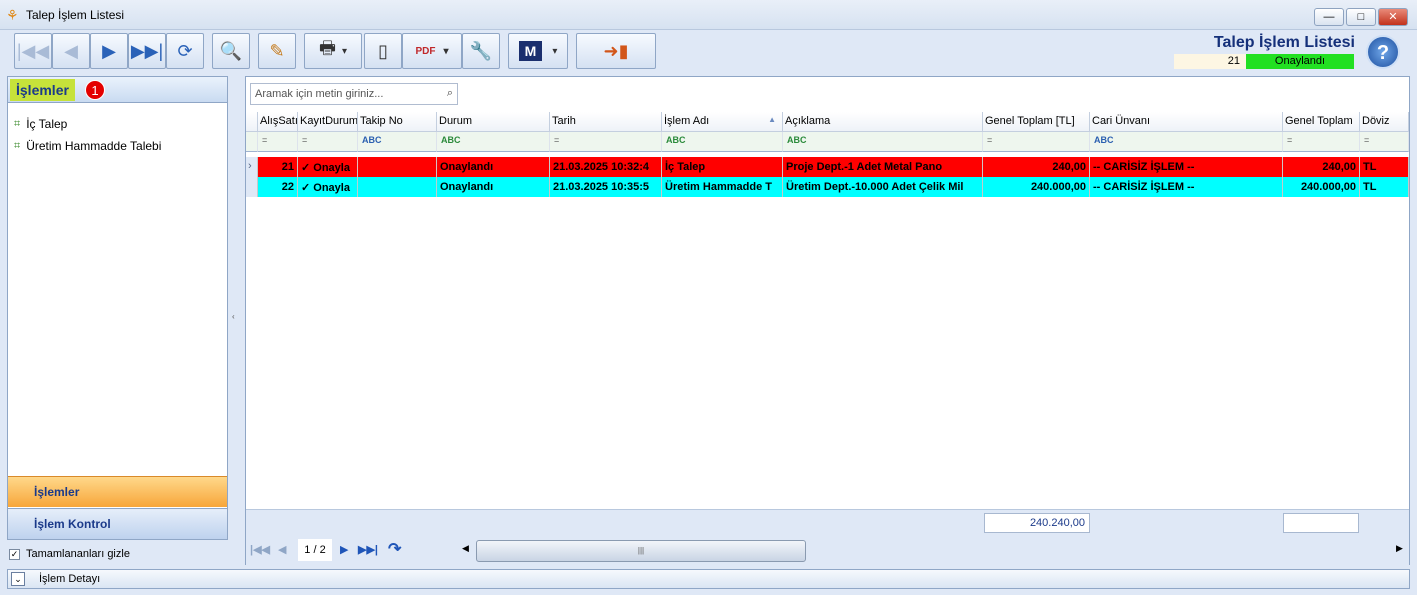 The height and width of the screenshot is (595, 1417). Describe the element at coordinates (17, 123) in the screenshot. I see `org-chart-icon: ⌗` at that location.